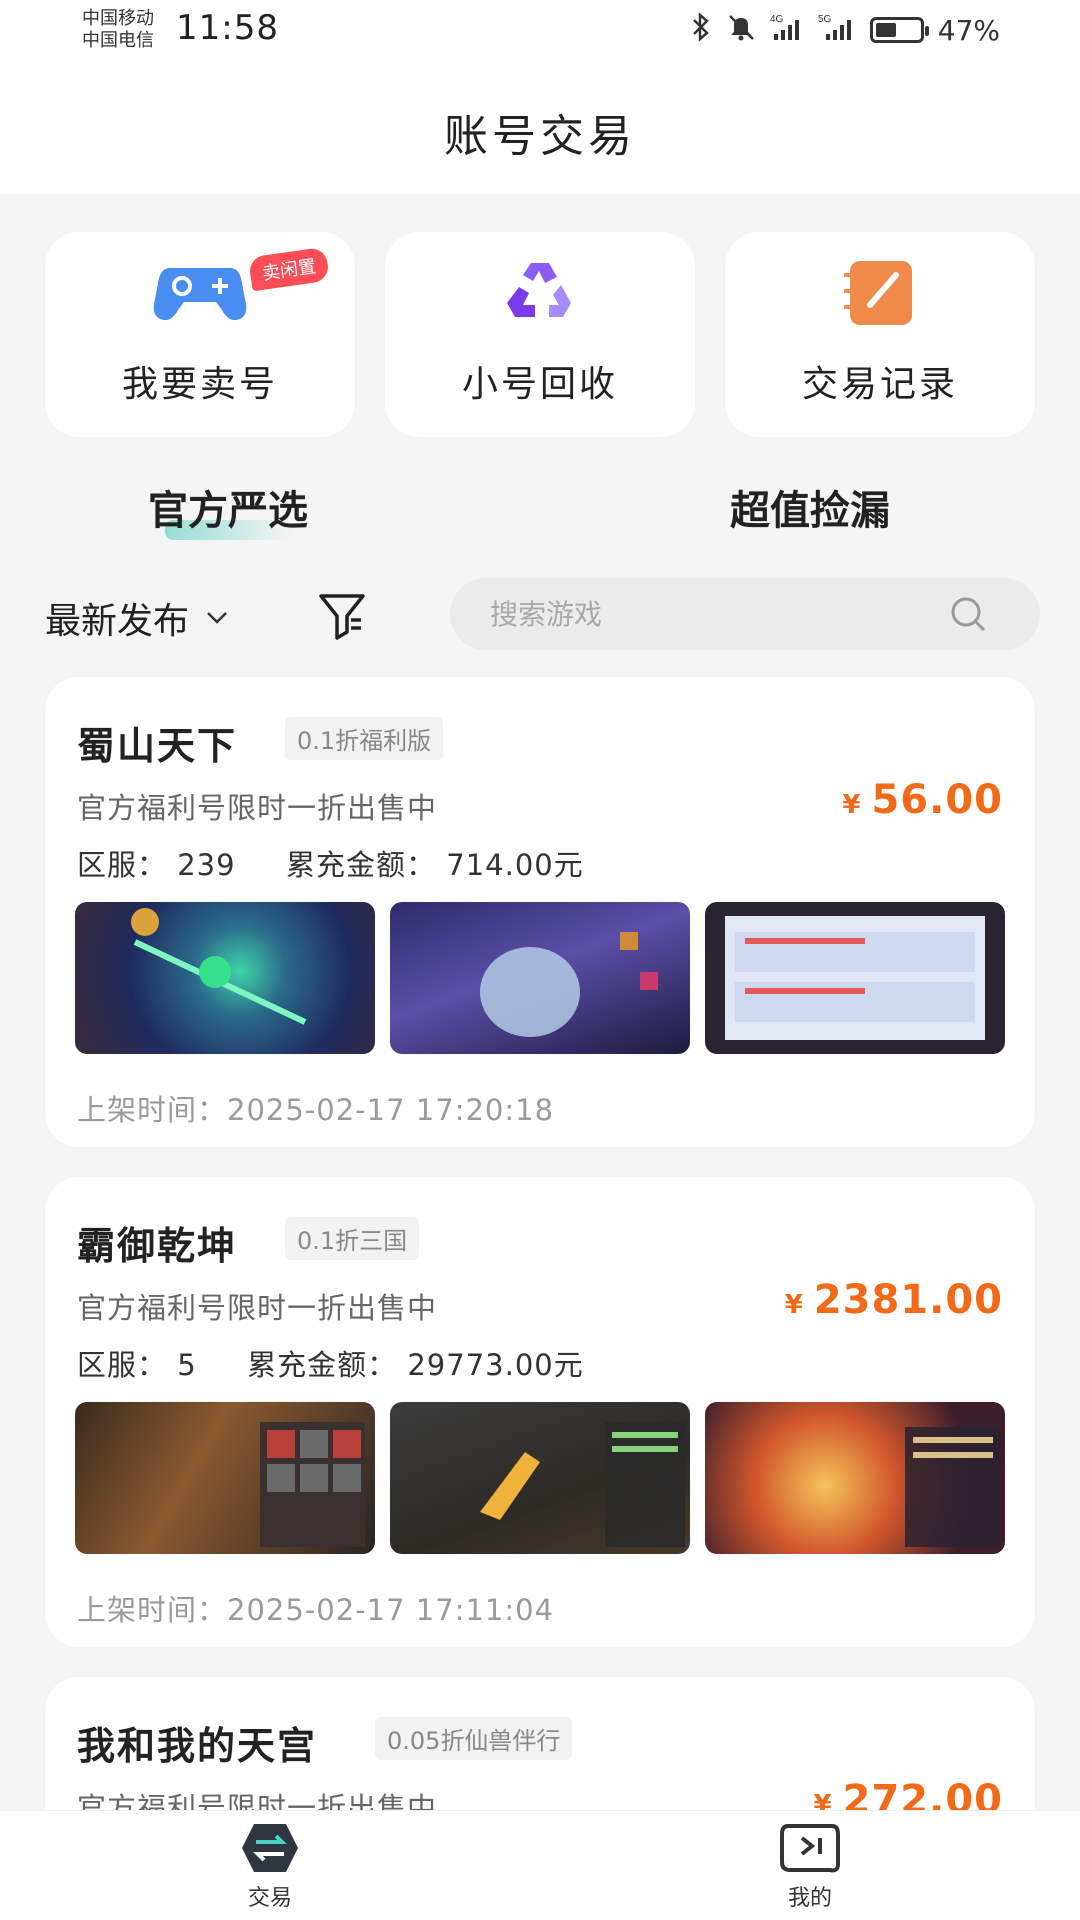  I want to click on svg-text: 5G, so click(825, 19).